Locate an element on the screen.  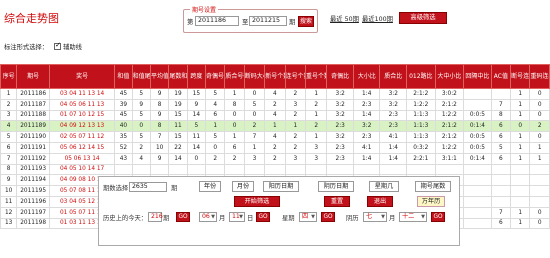
reset-button: 重置 is located at coordinates (337, 201).